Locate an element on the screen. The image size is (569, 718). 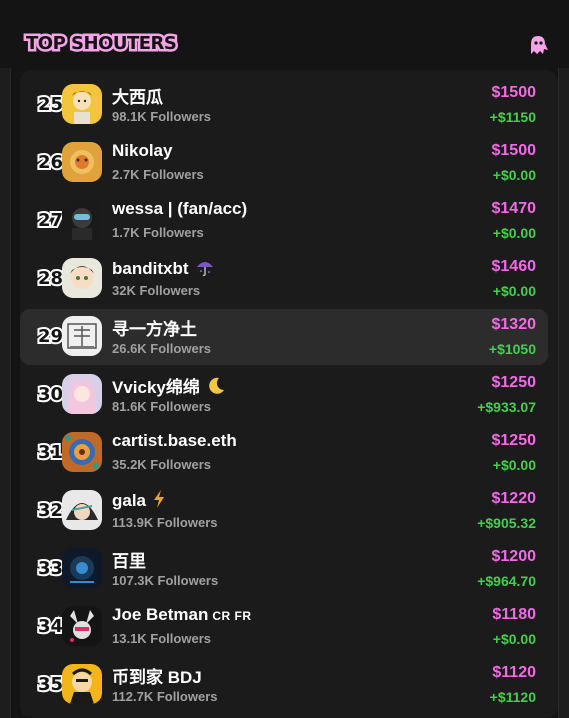
follower-count: 2.7K Followers is located at coordinates (158, 174).